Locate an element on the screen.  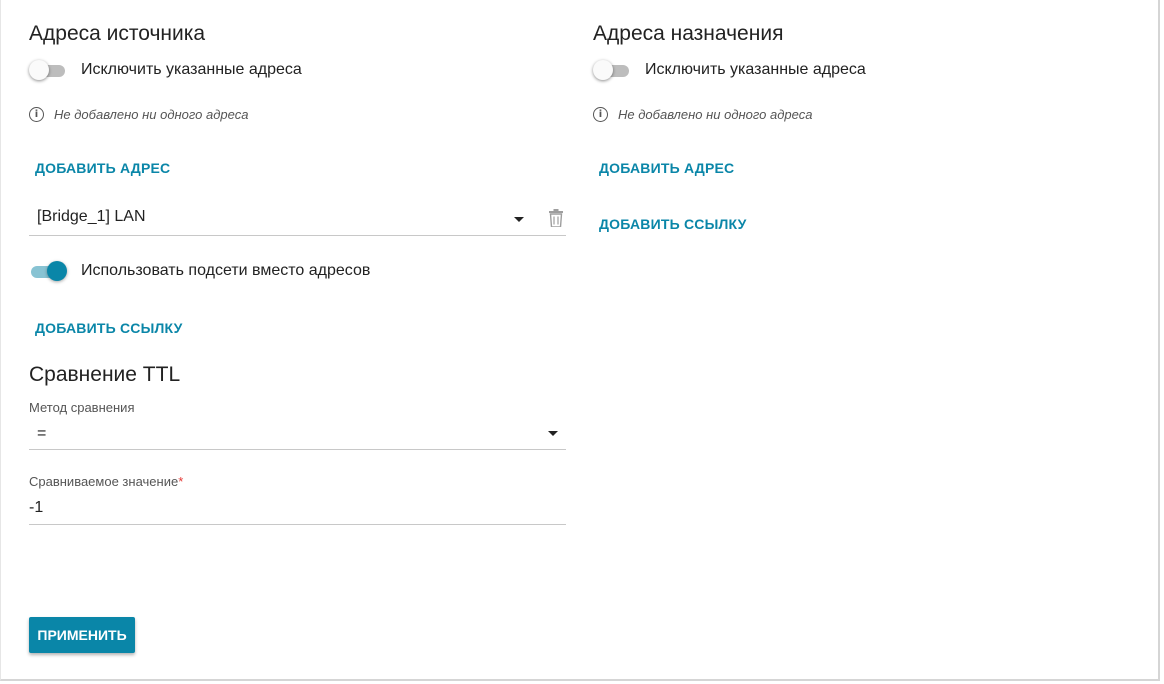
source-add-address-button: ДОБАВИТЬ АДРЕС is located at coordinates (102, 168).